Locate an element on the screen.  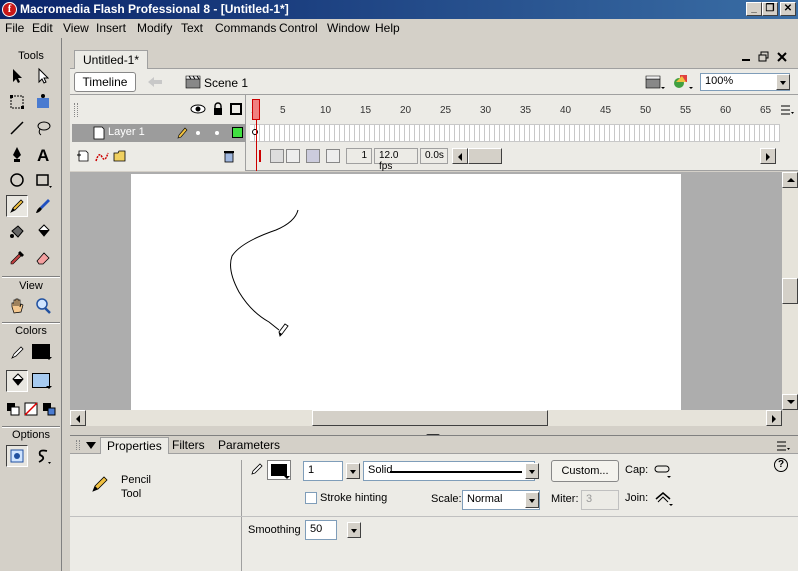
zoom-tool is located at coordinates (43, 306).